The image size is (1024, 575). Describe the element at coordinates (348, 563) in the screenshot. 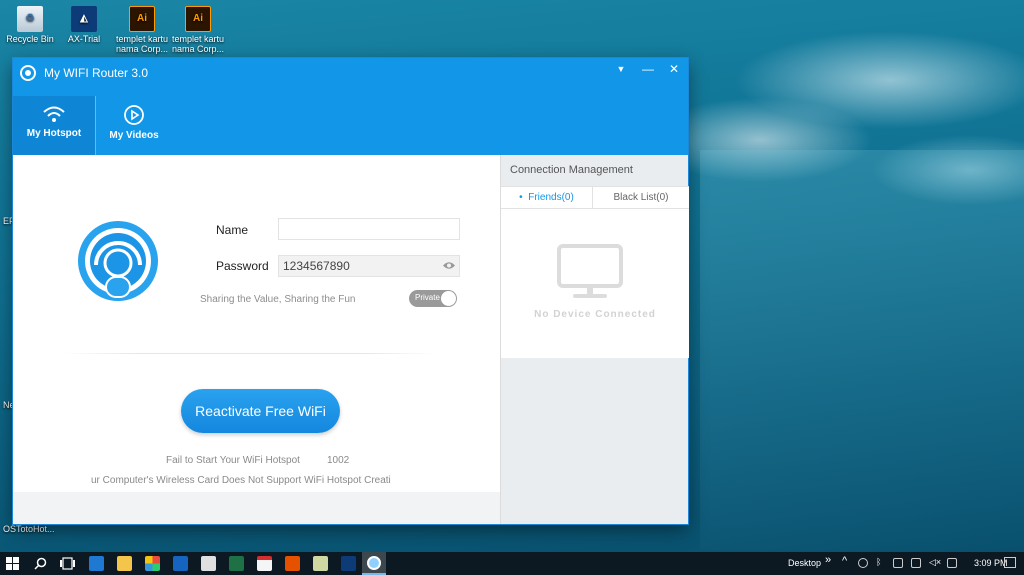

I see `ax-trial-taskbar-icon` at that location.